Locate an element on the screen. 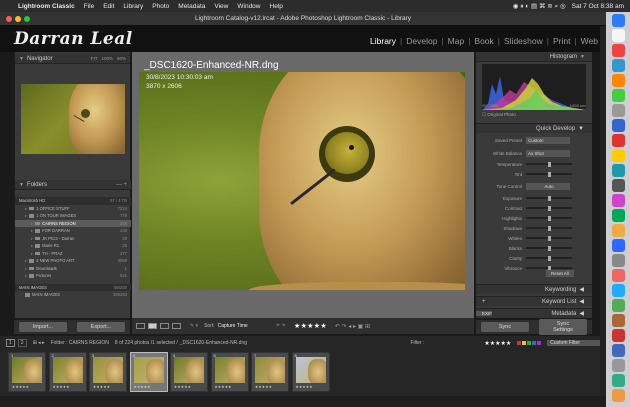 The image size is (630, 407). module-book: Book is located at coordinates (483, 41).